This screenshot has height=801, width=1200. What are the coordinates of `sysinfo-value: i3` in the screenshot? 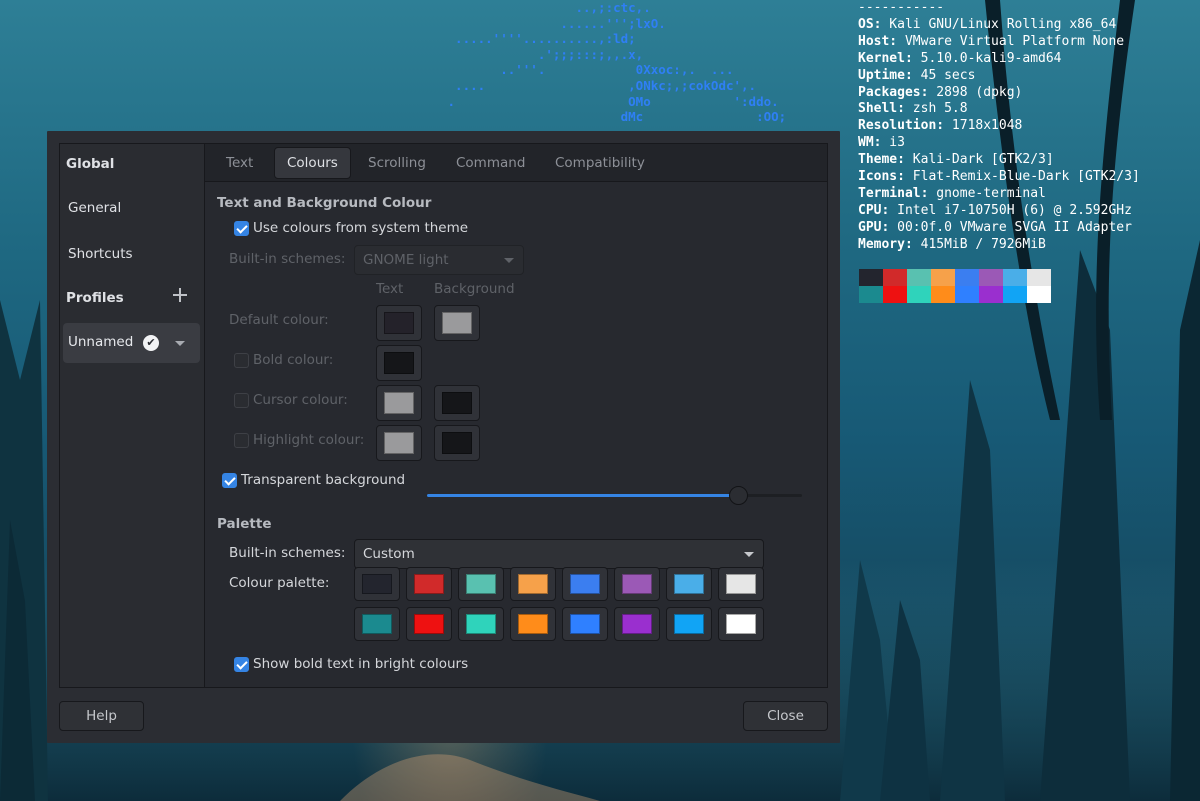 It's located at (897, 143).